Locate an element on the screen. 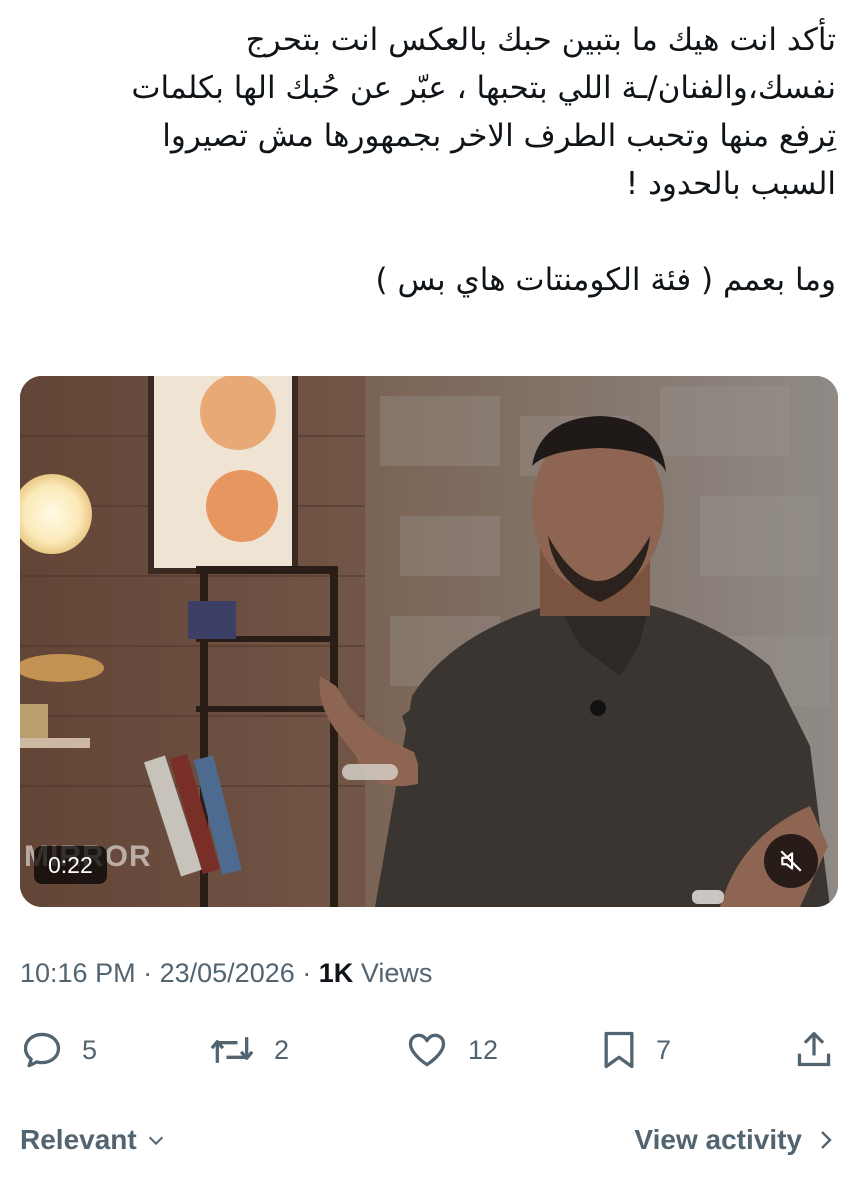  muted-speaker-icon is located at coordinates (791, 861).